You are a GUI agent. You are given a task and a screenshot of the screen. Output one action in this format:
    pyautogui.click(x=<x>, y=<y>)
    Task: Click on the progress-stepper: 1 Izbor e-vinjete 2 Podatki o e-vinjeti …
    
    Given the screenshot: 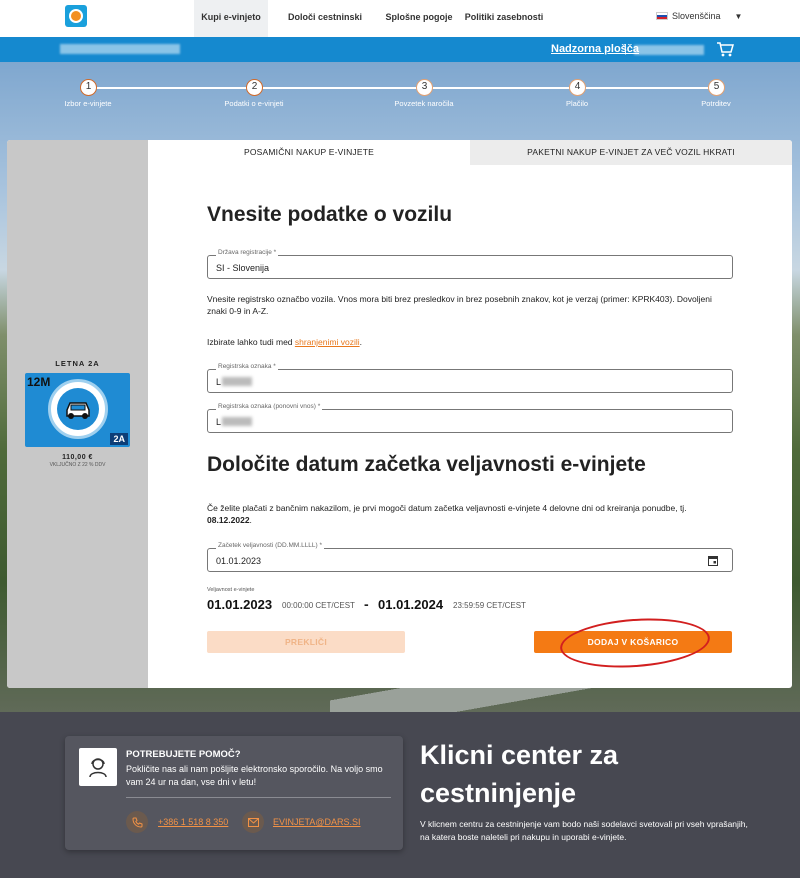 What is the action you would take?
    pyautogui.click(x=400, y=92)
    